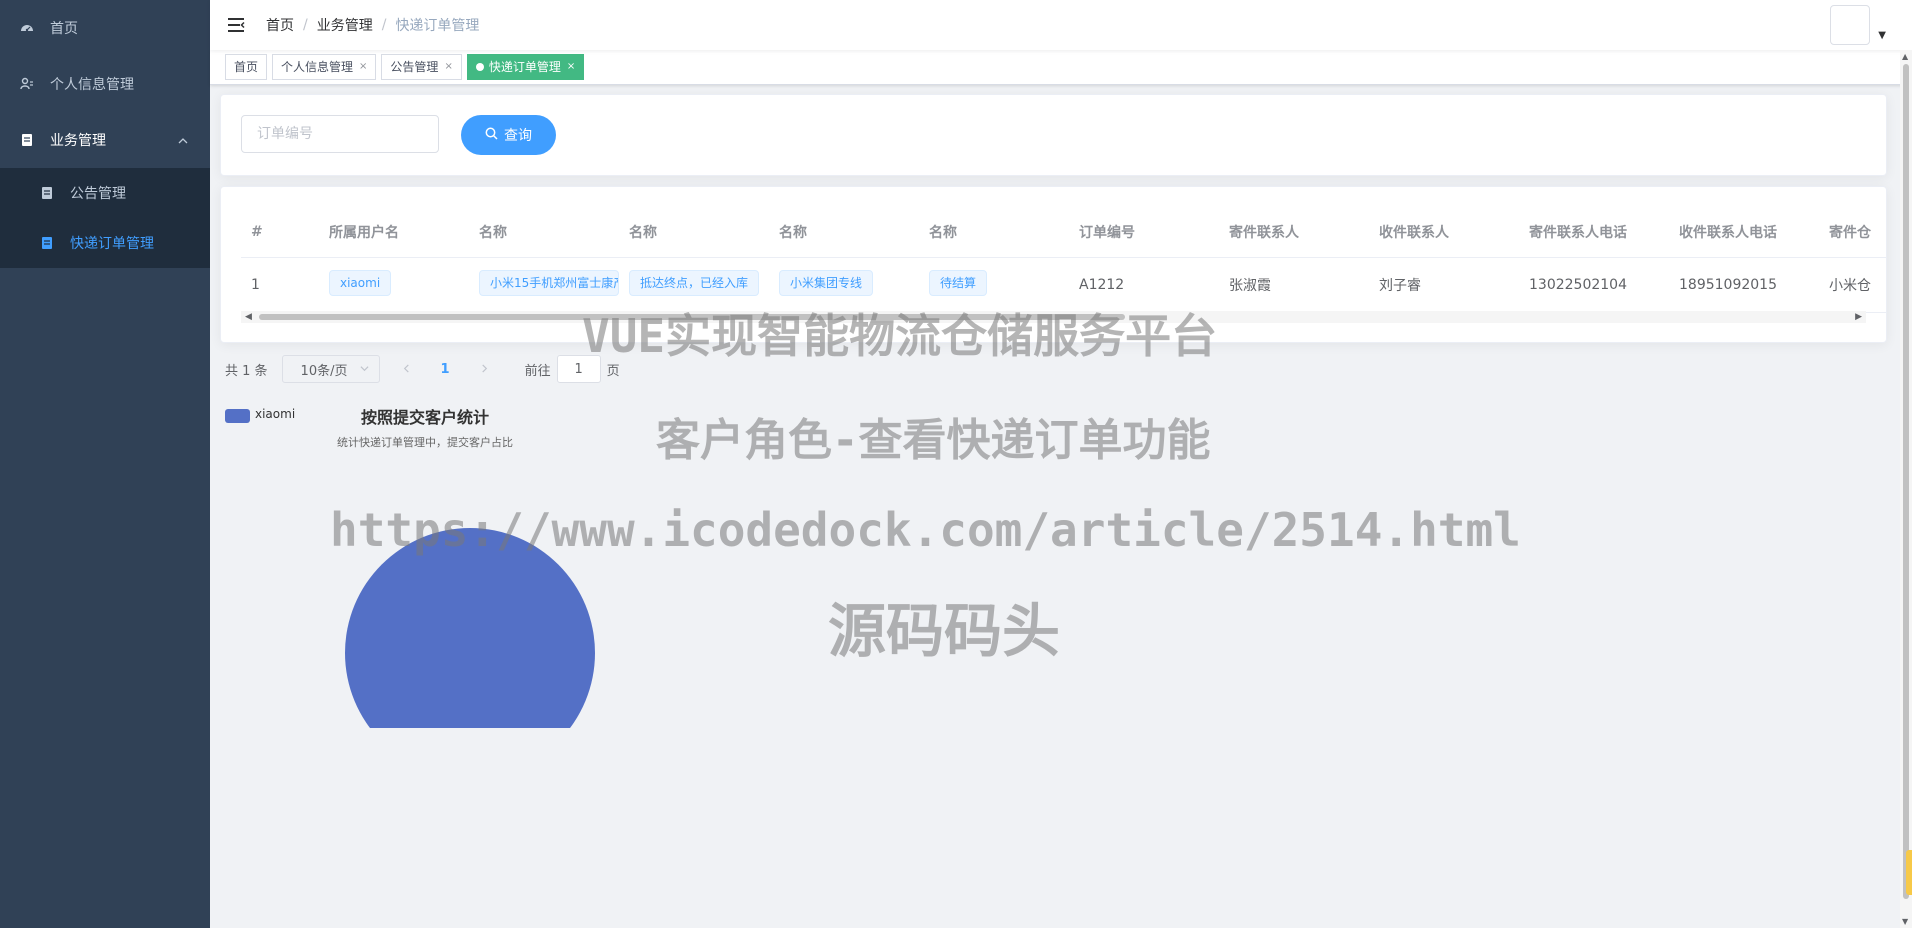  Describe the element at coordinates (1850, 25) in the screenshot. I see `avatar` at that location.